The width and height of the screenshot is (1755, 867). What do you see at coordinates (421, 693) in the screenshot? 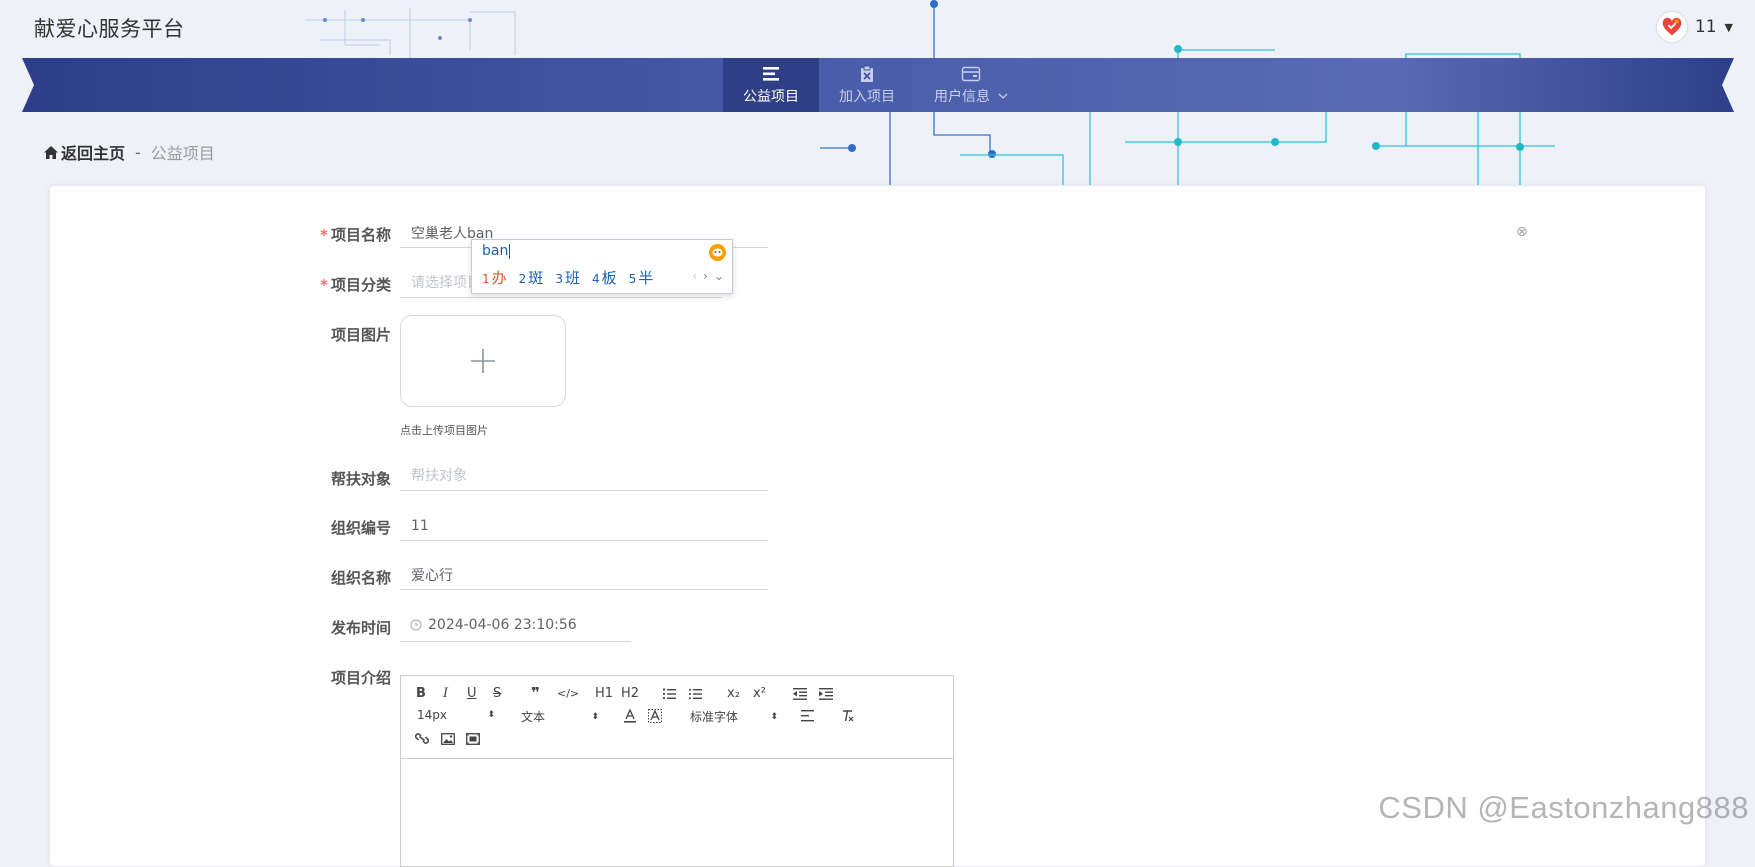
I see `bold-button: B` at bounding box center [421, 693].